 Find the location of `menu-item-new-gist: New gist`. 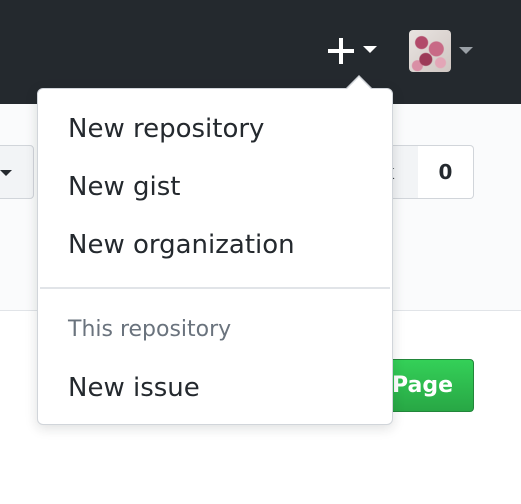

menu-item-new-gist: New gist is located at coordinates (215, 187).